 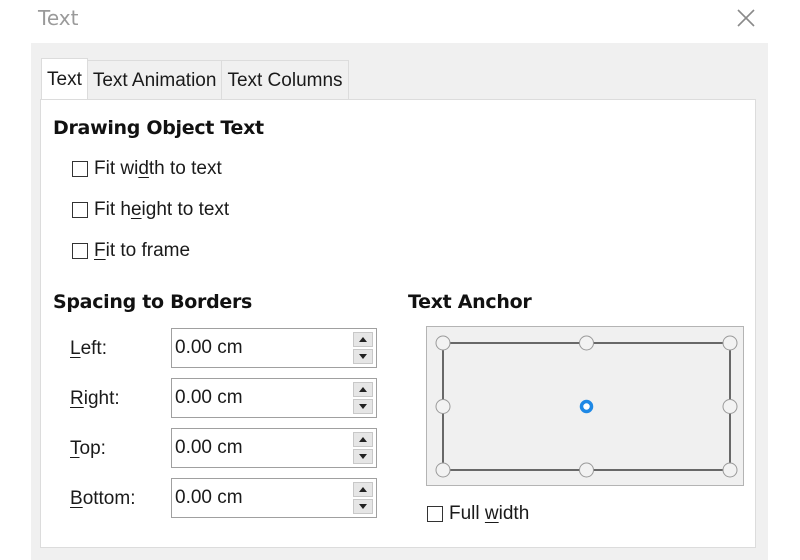 What do you see at coordinates (64, 79) in the screenshot?
I see `tab-text: Text` at bounding box center [64, 79].